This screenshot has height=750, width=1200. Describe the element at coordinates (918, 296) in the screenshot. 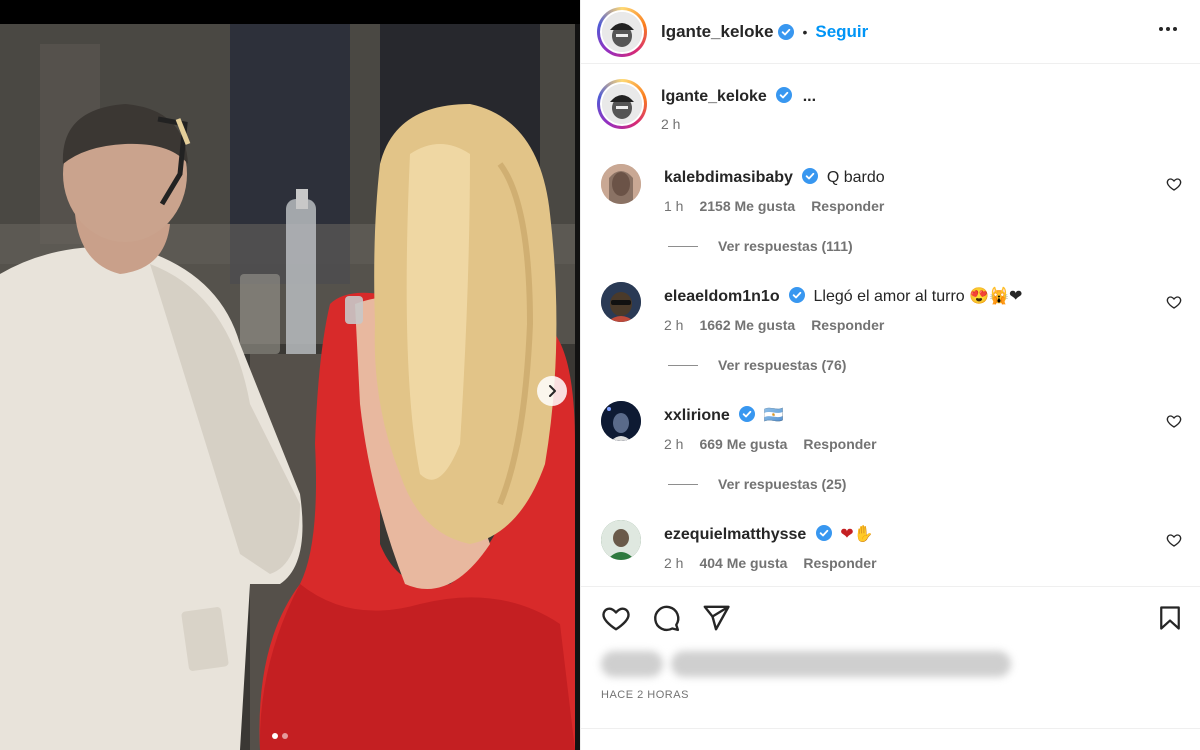

I see `comment-text: Llegó el amor al turro 😍🙀❤` at that location.